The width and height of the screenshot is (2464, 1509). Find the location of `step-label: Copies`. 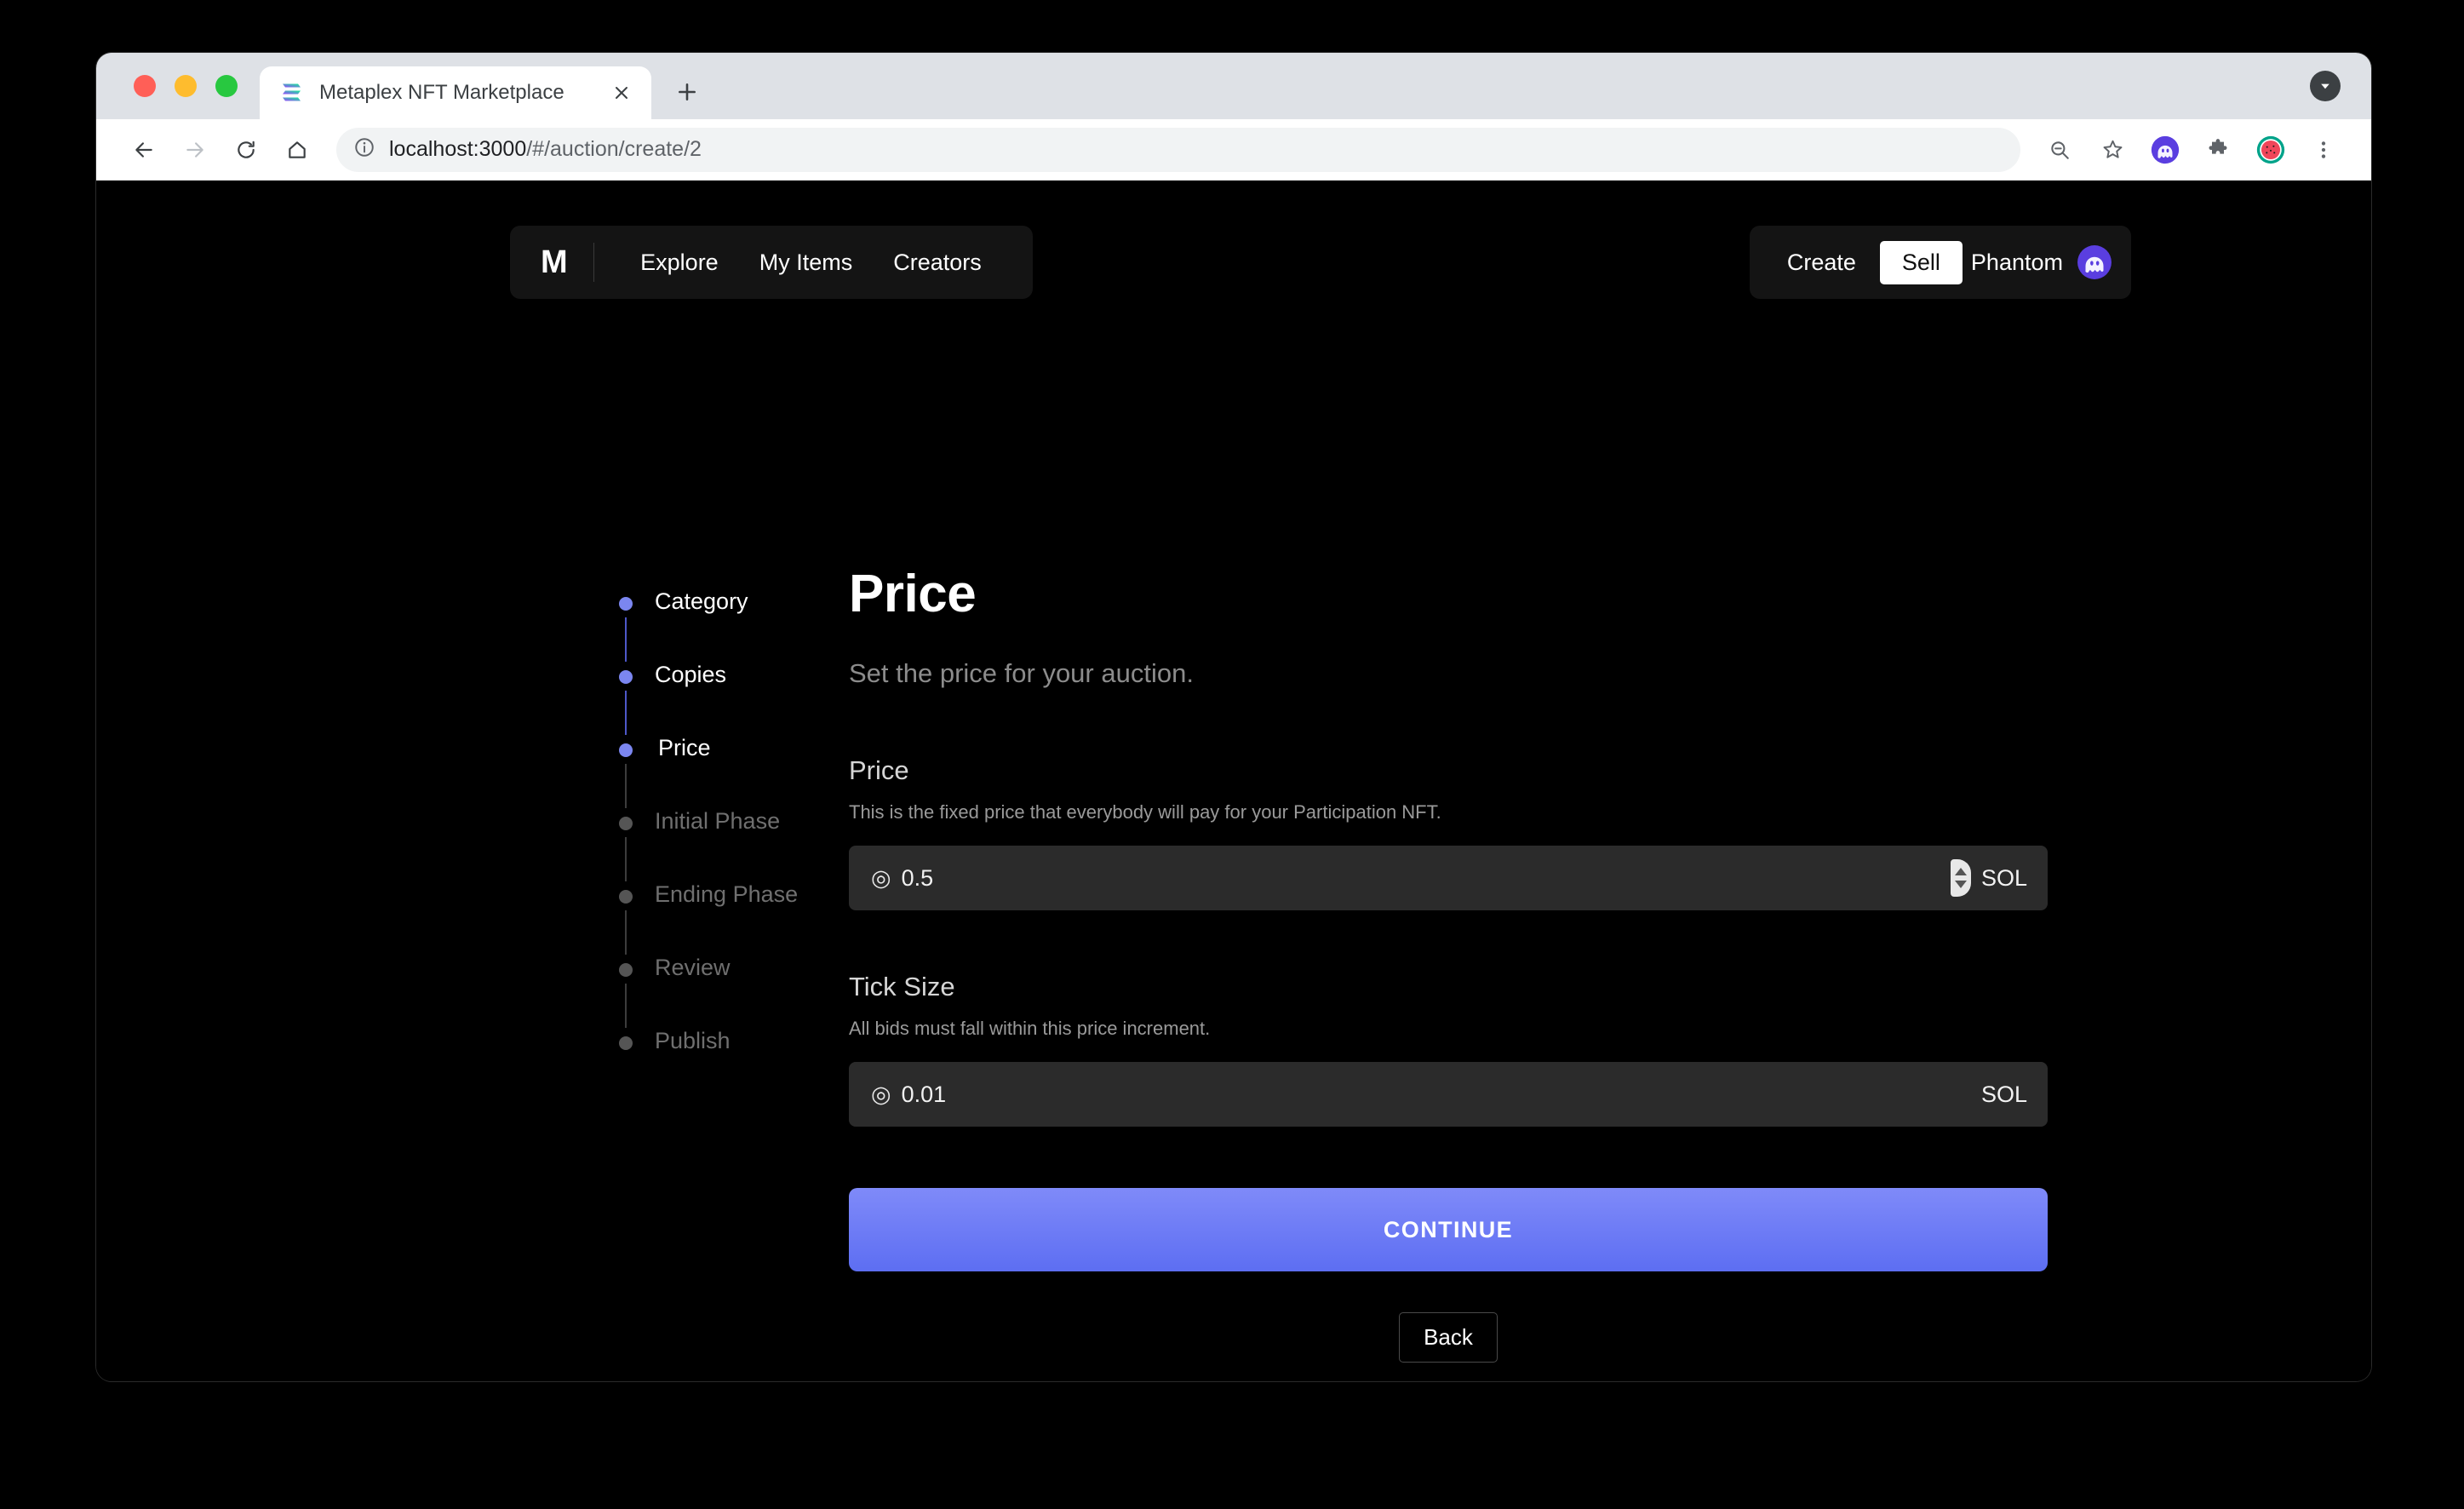

step-label: Copies is located at coordinates (691, 674).